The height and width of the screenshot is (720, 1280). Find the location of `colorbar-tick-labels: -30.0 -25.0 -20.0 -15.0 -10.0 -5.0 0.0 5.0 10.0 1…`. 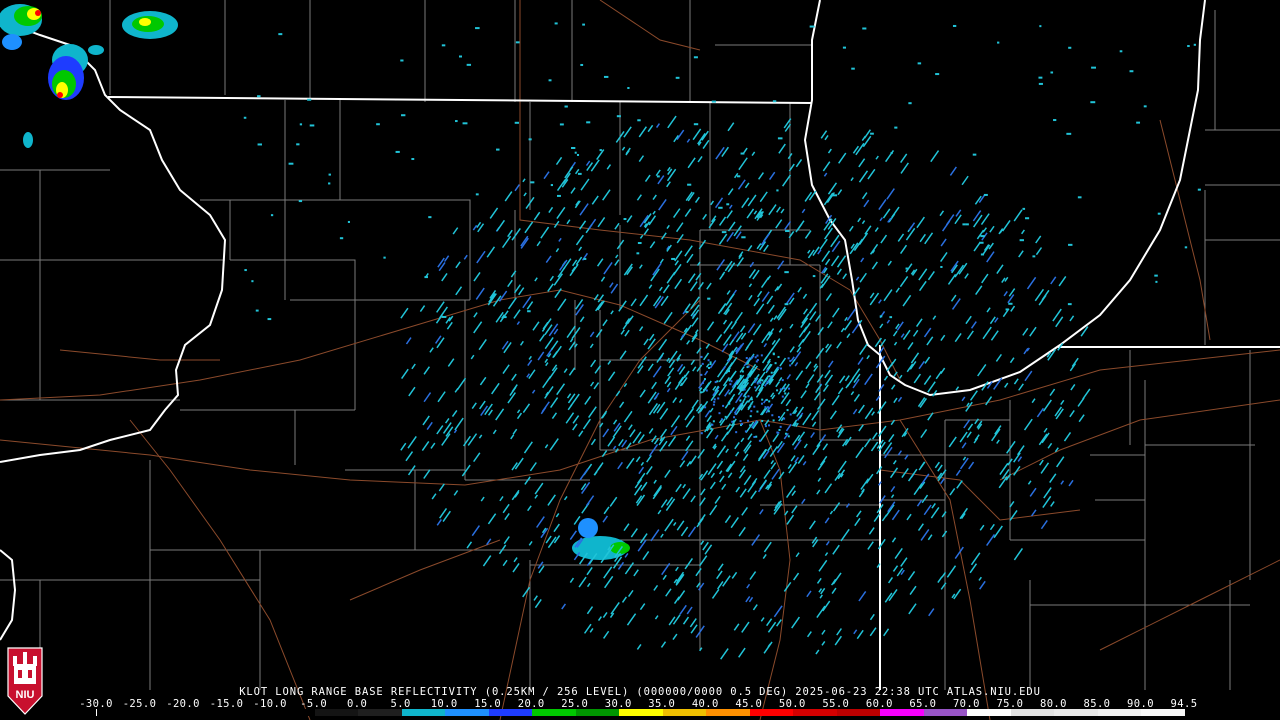

colorbar-tick-labels: -30.0 -25.0 -20.0 -15.0 -10.0 -5.0 0.0 5.0 10.0 1… is located at coordinates (638, 704).